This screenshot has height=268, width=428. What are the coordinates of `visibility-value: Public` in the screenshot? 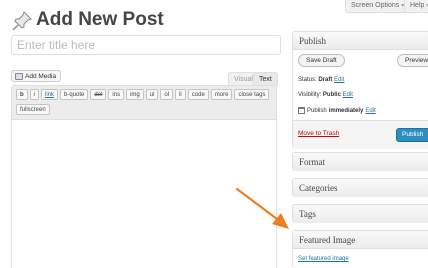 It's located at (331, 95).